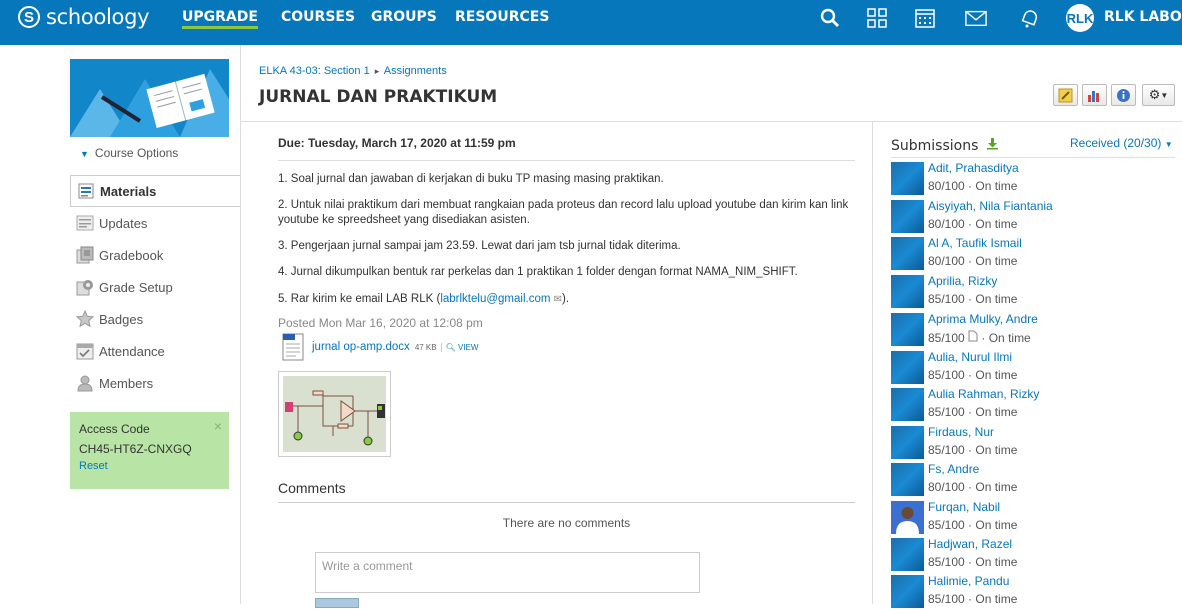  I want to click on course-options-toggle: ▼ Course Options, so click(129, 153).